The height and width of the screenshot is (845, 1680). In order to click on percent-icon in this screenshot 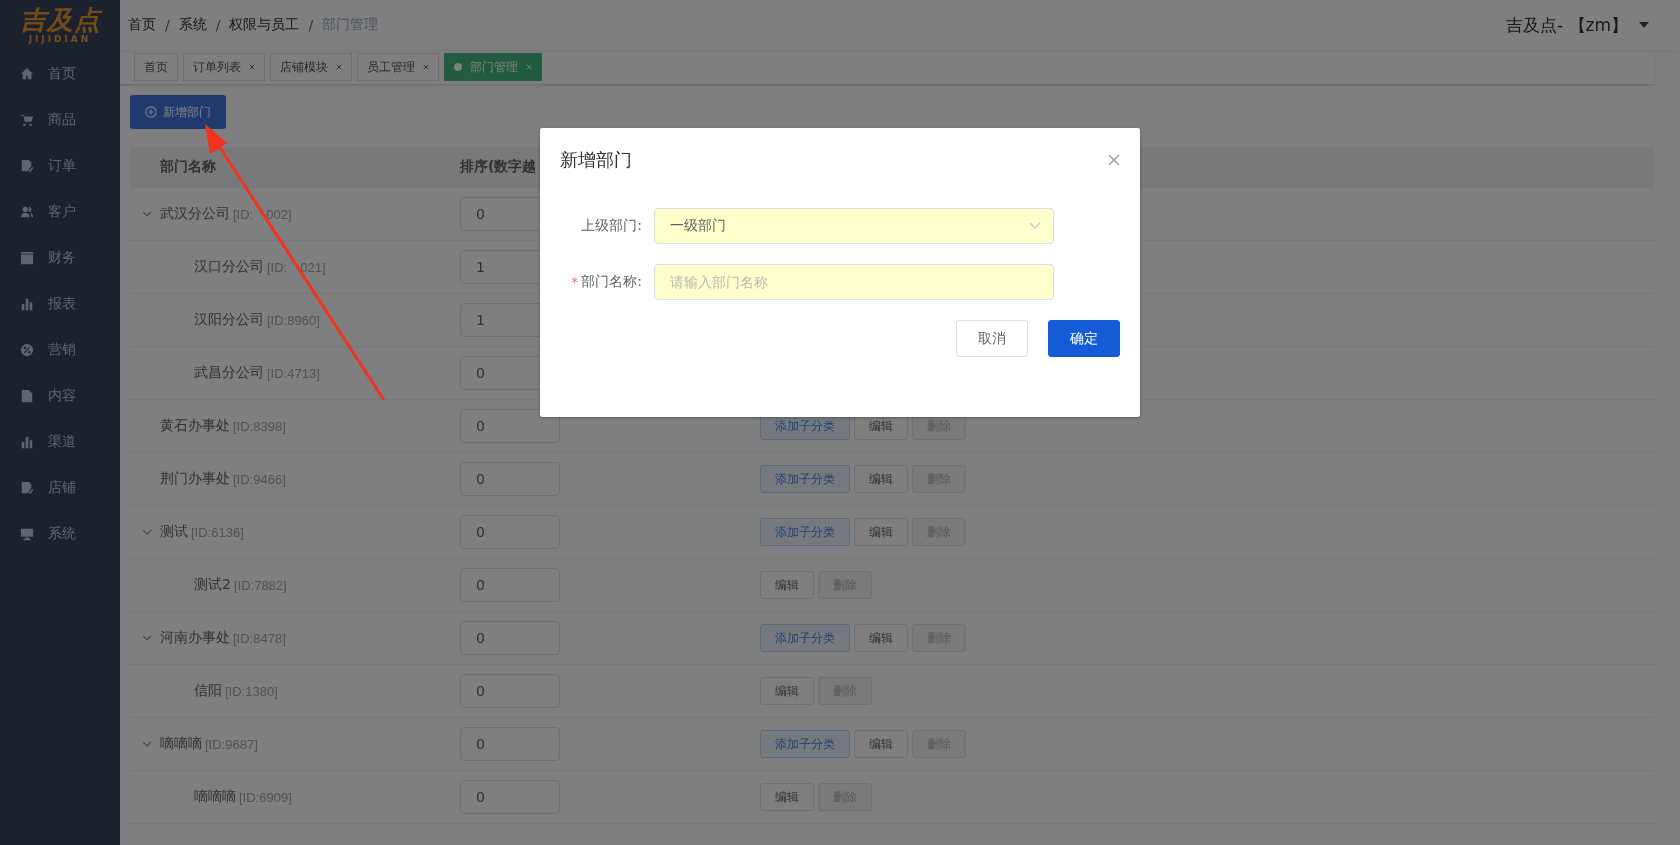, I will do `click(27, 350)`.